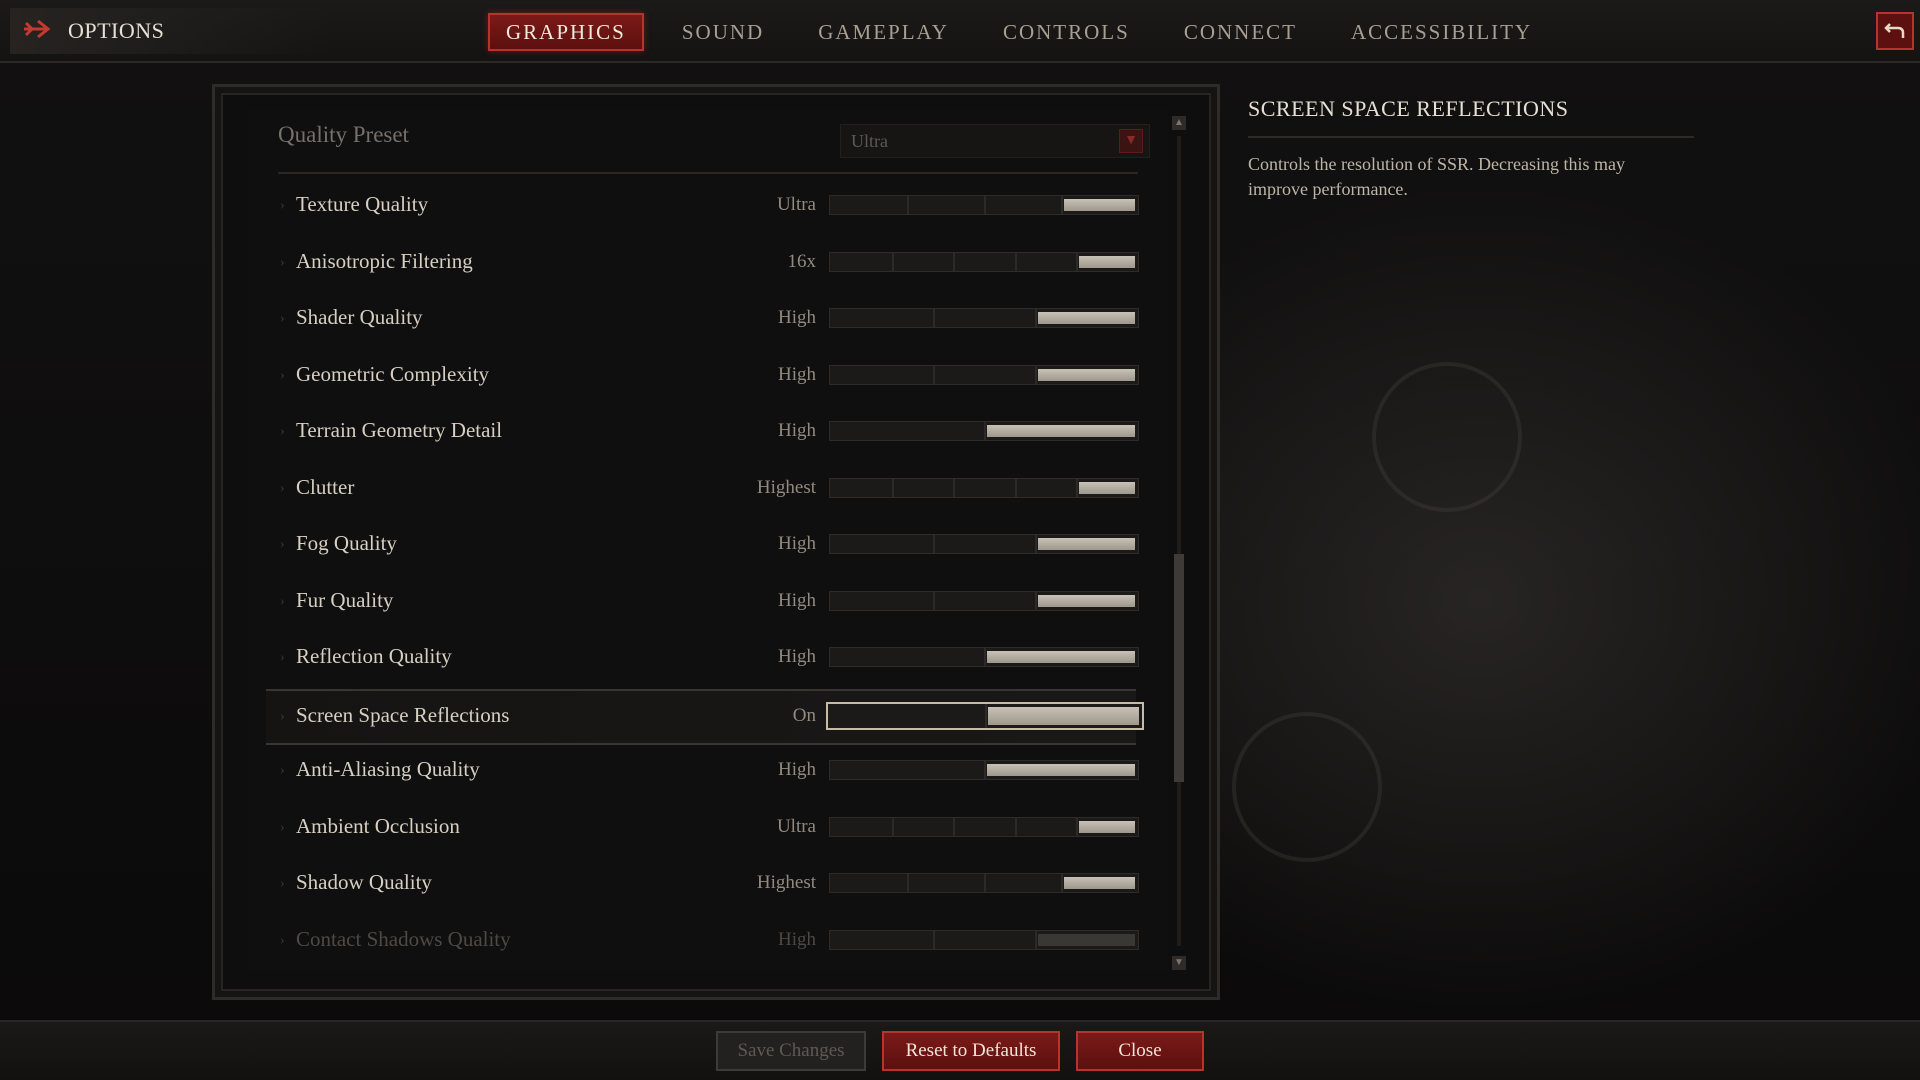 The width and height of the screenshot is (1920, 1080). Describe the element at coordinates (403, 714) in the screenshot. I see `setting-label: Screen Space Reflections` at that location.